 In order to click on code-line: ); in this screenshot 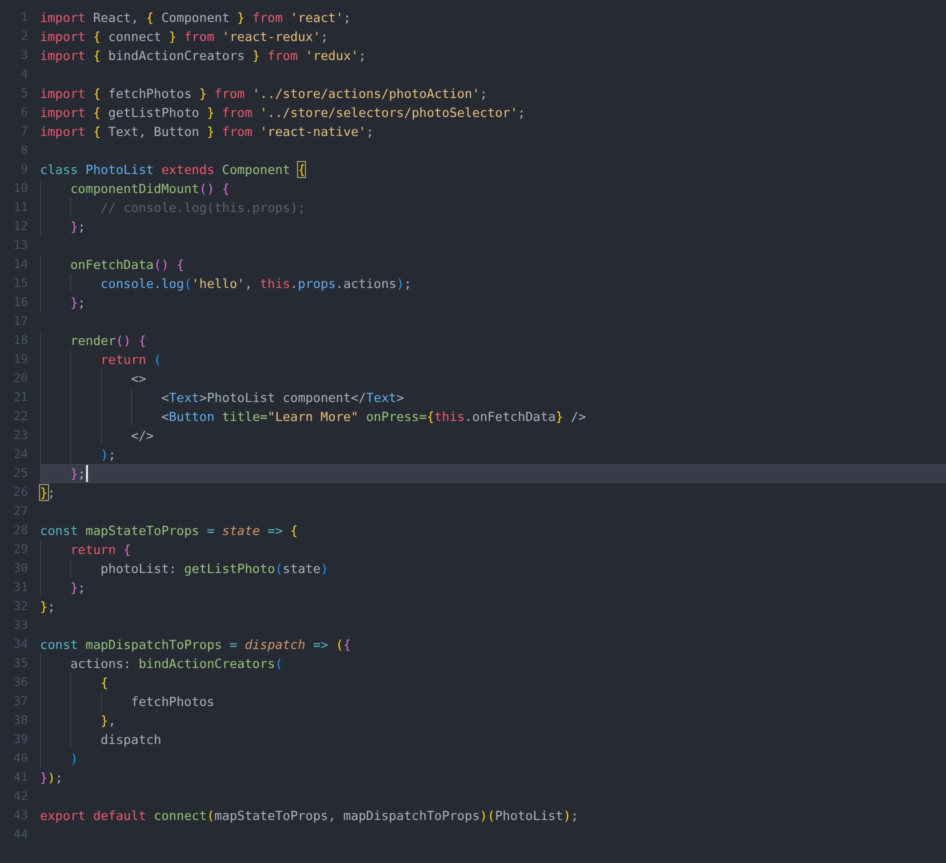, I will do `click(108, 455)`.